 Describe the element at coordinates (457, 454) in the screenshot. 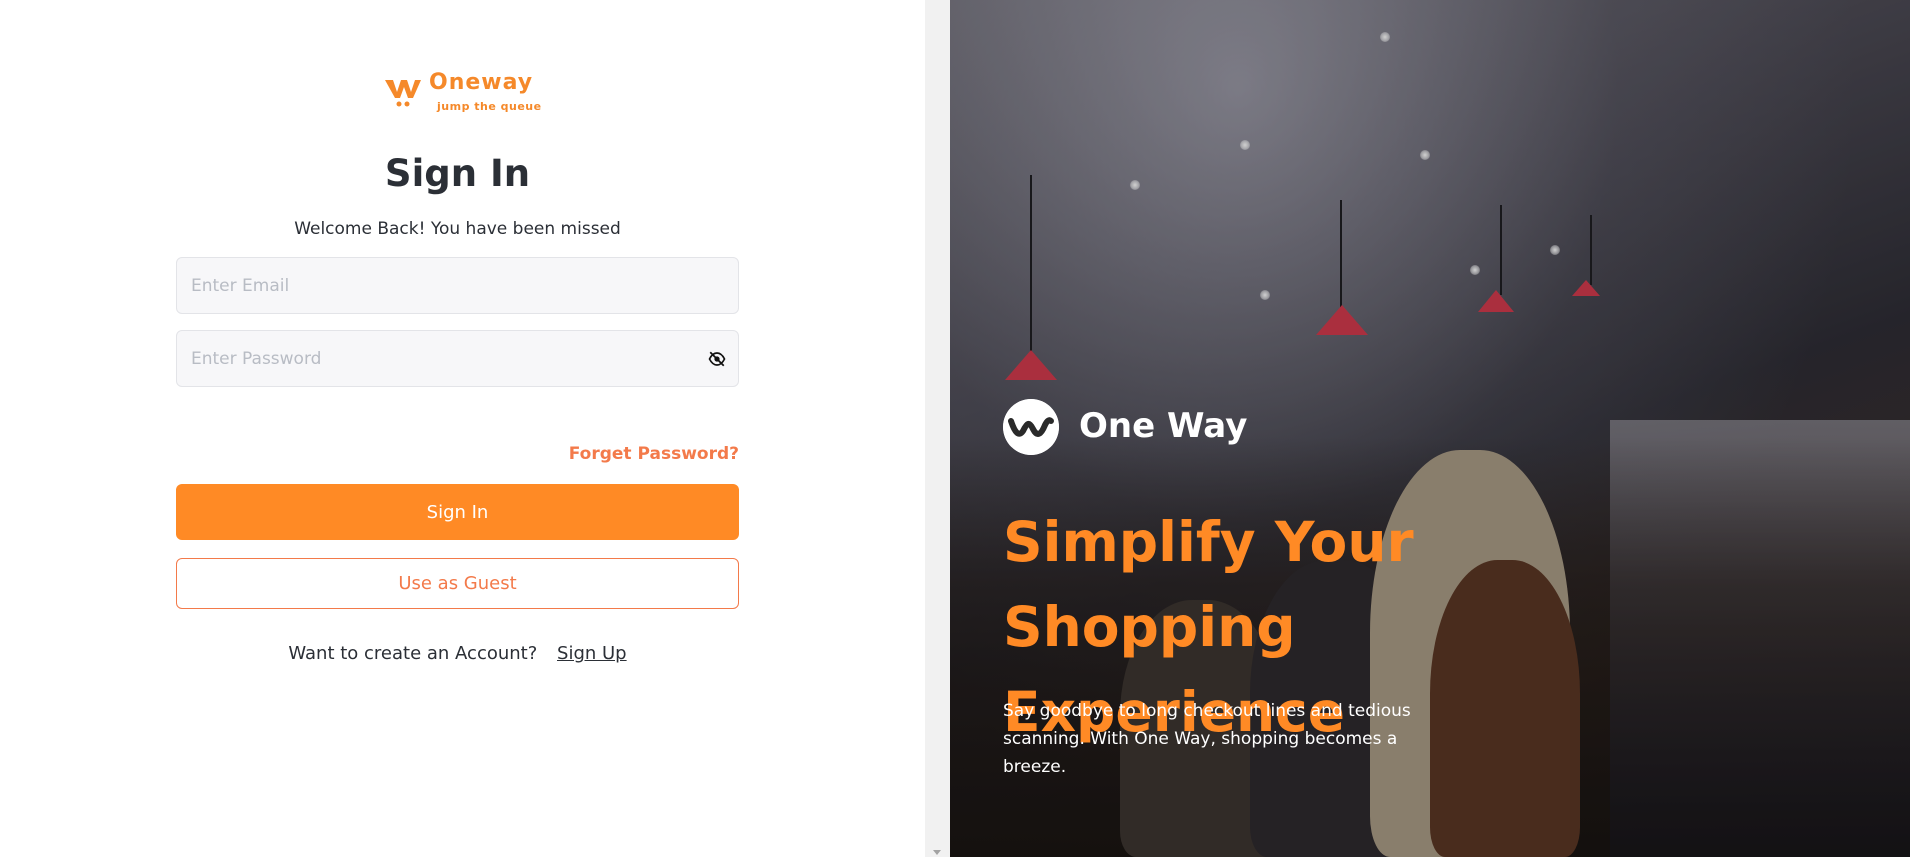

I see `forgot-password-row: Forget Password?` at that location.